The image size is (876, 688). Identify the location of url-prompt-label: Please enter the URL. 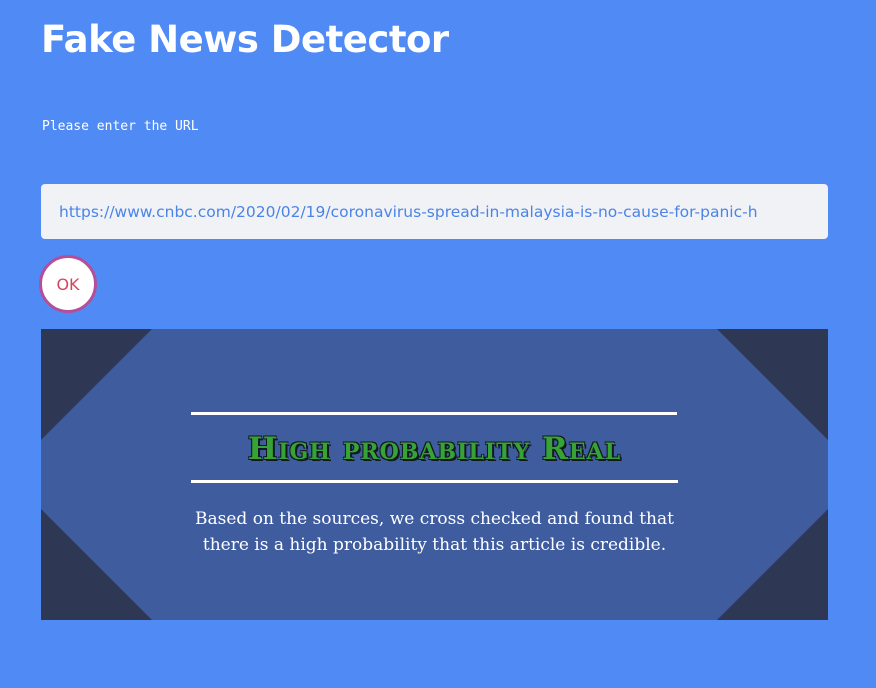
(120, 126).